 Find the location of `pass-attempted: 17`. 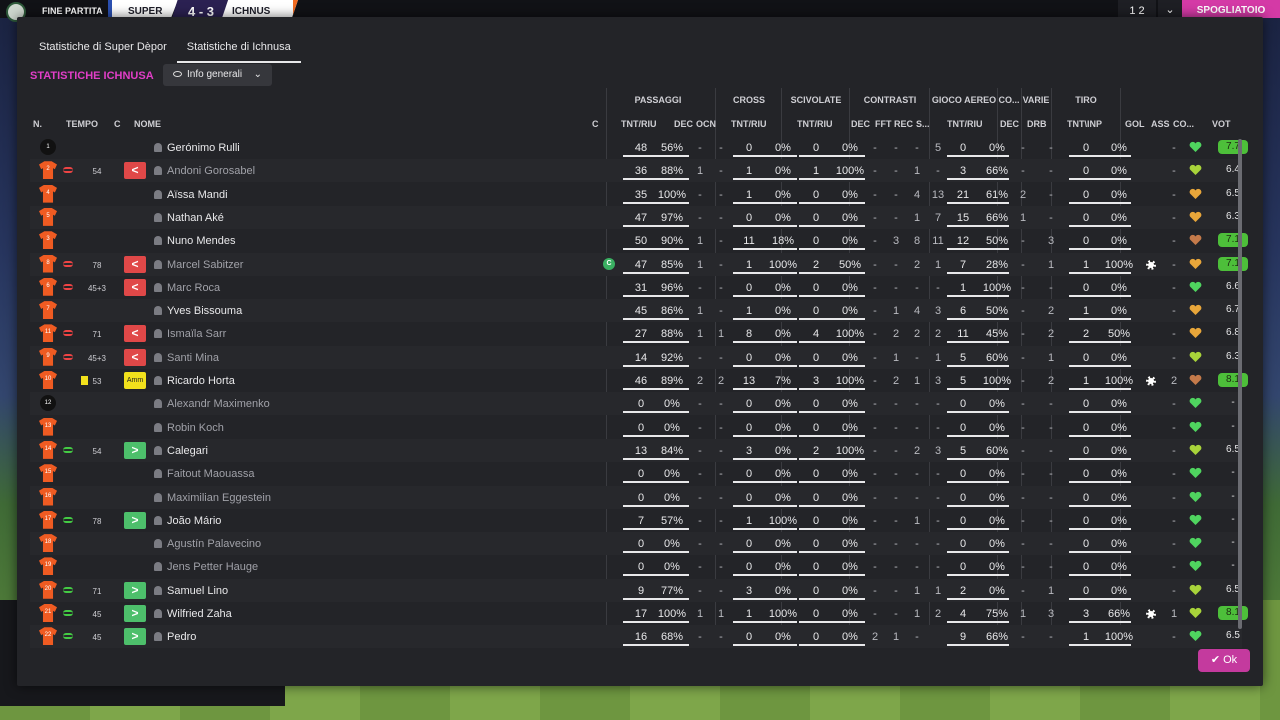

pass-attempted: 17 is located at coordinates (641, 614).